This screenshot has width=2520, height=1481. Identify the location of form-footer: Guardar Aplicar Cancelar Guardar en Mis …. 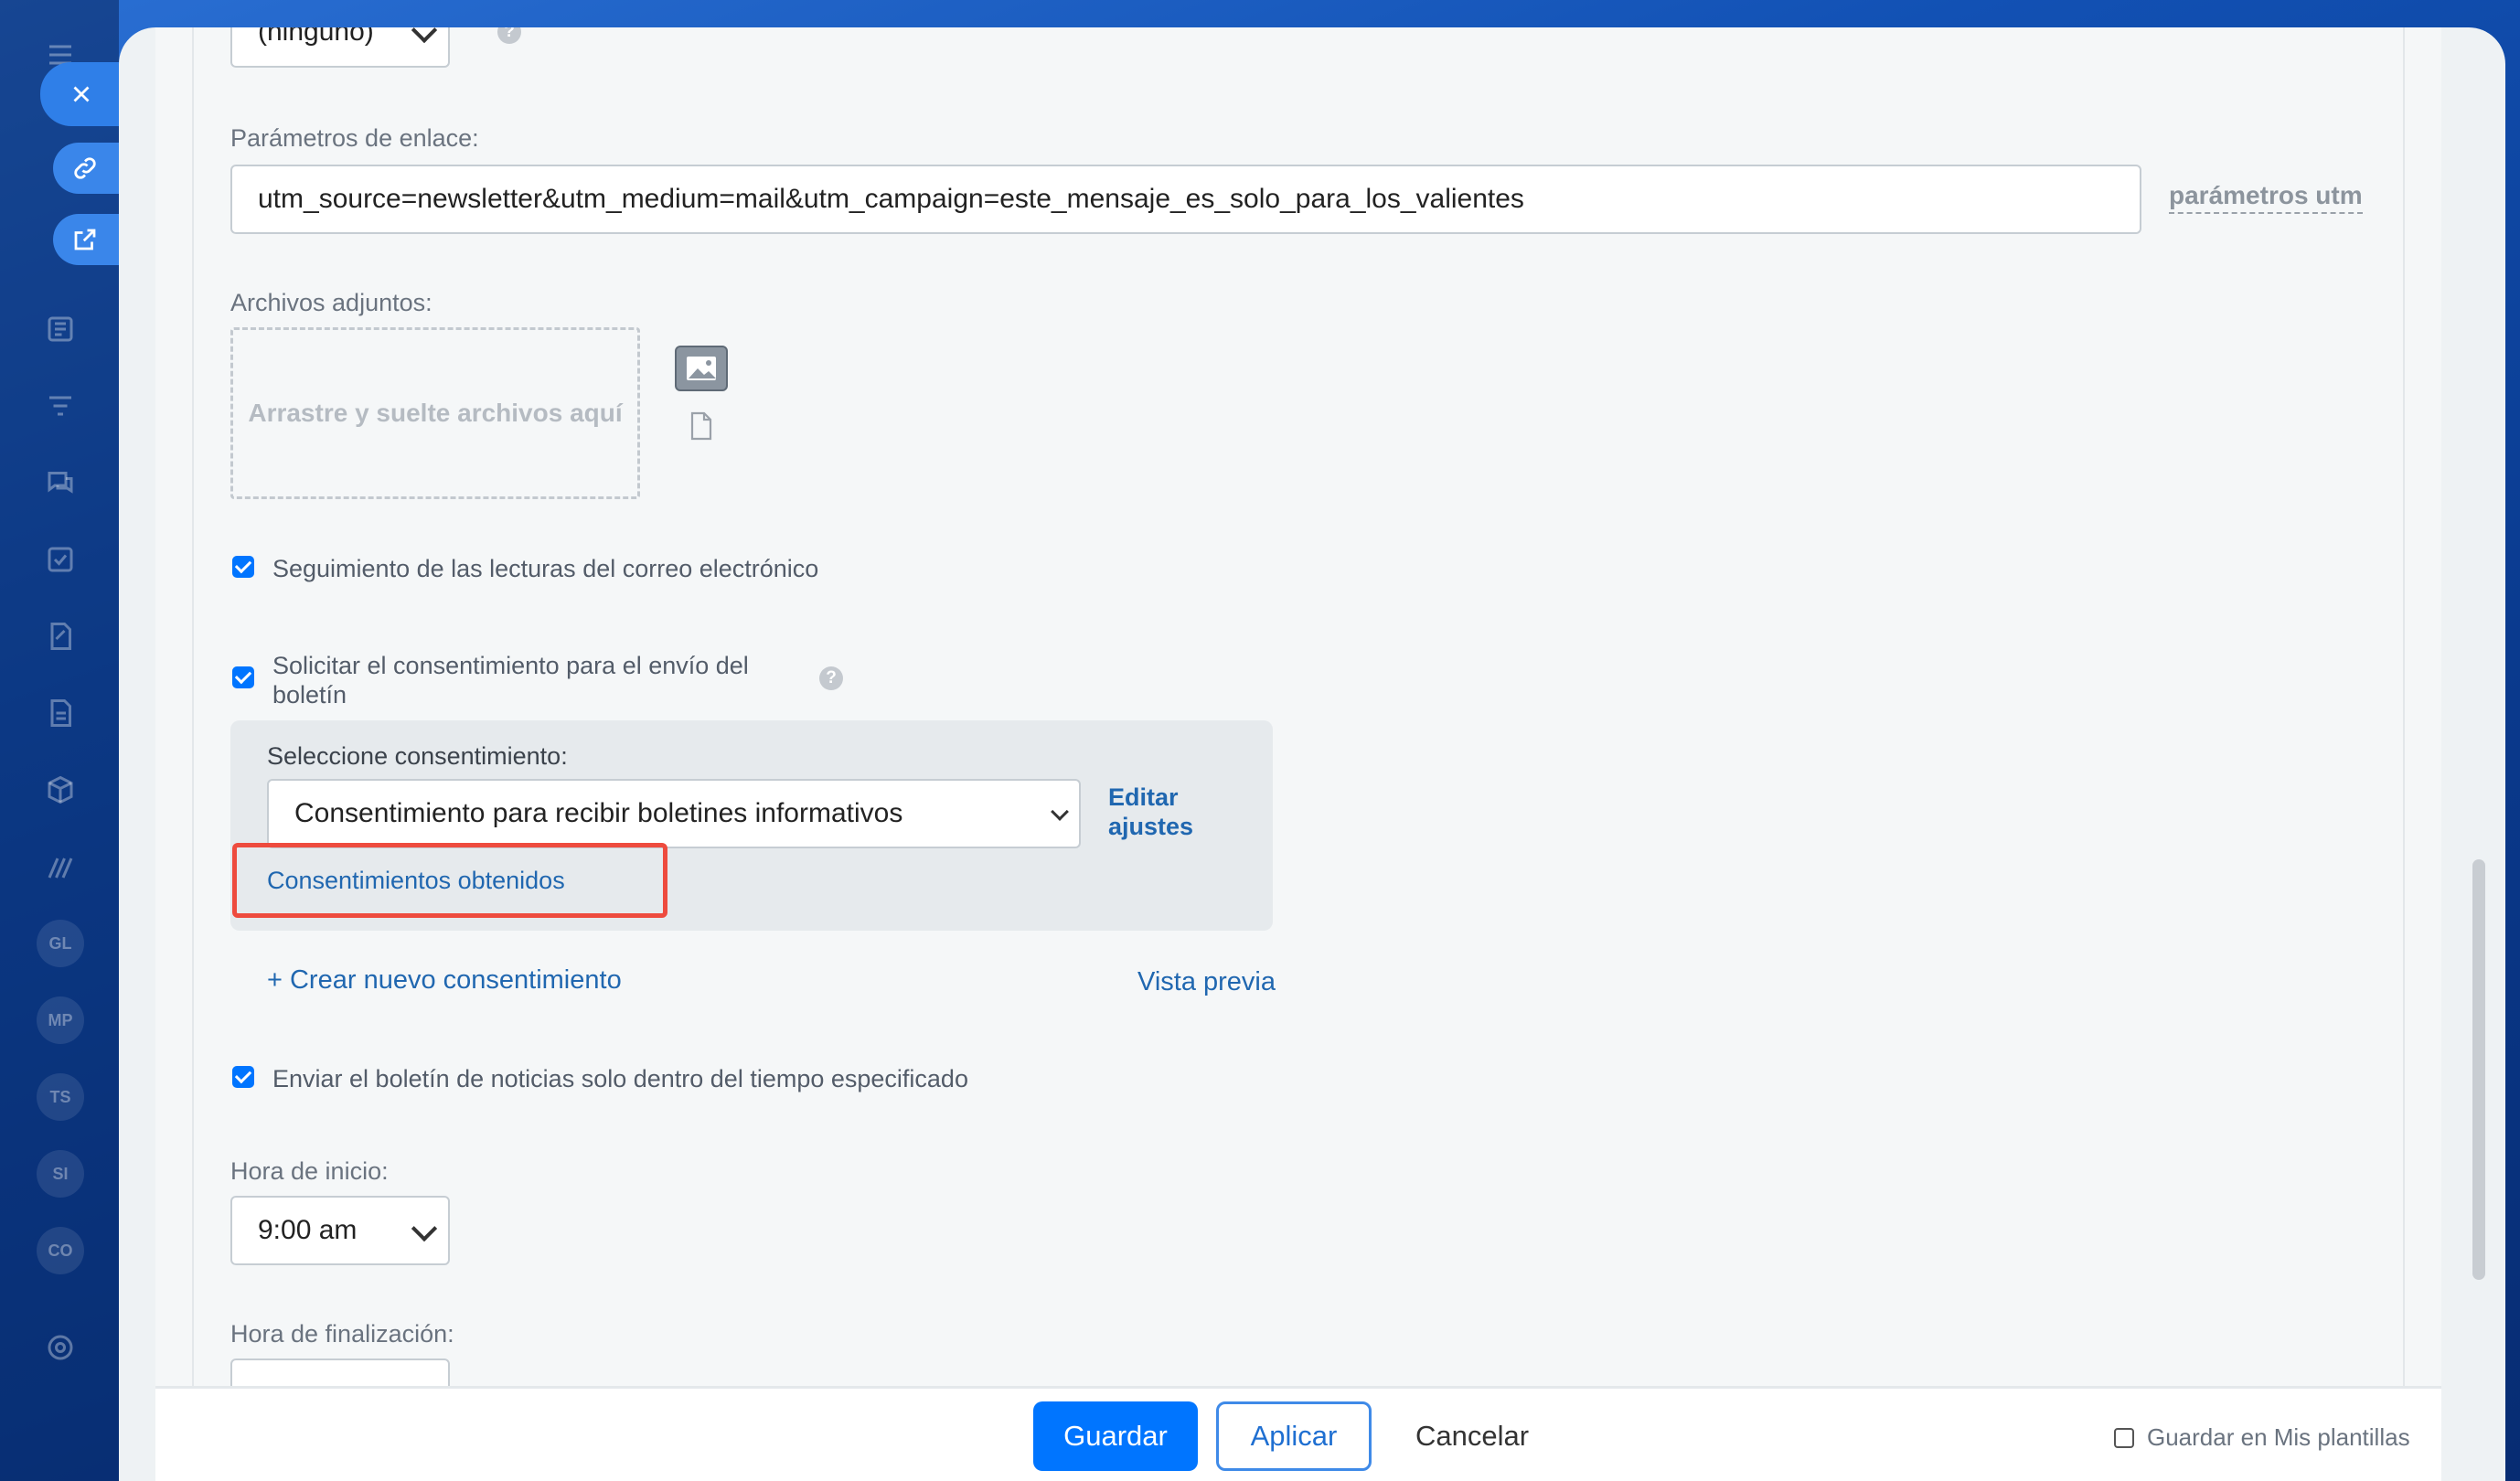
(1298, 1434).